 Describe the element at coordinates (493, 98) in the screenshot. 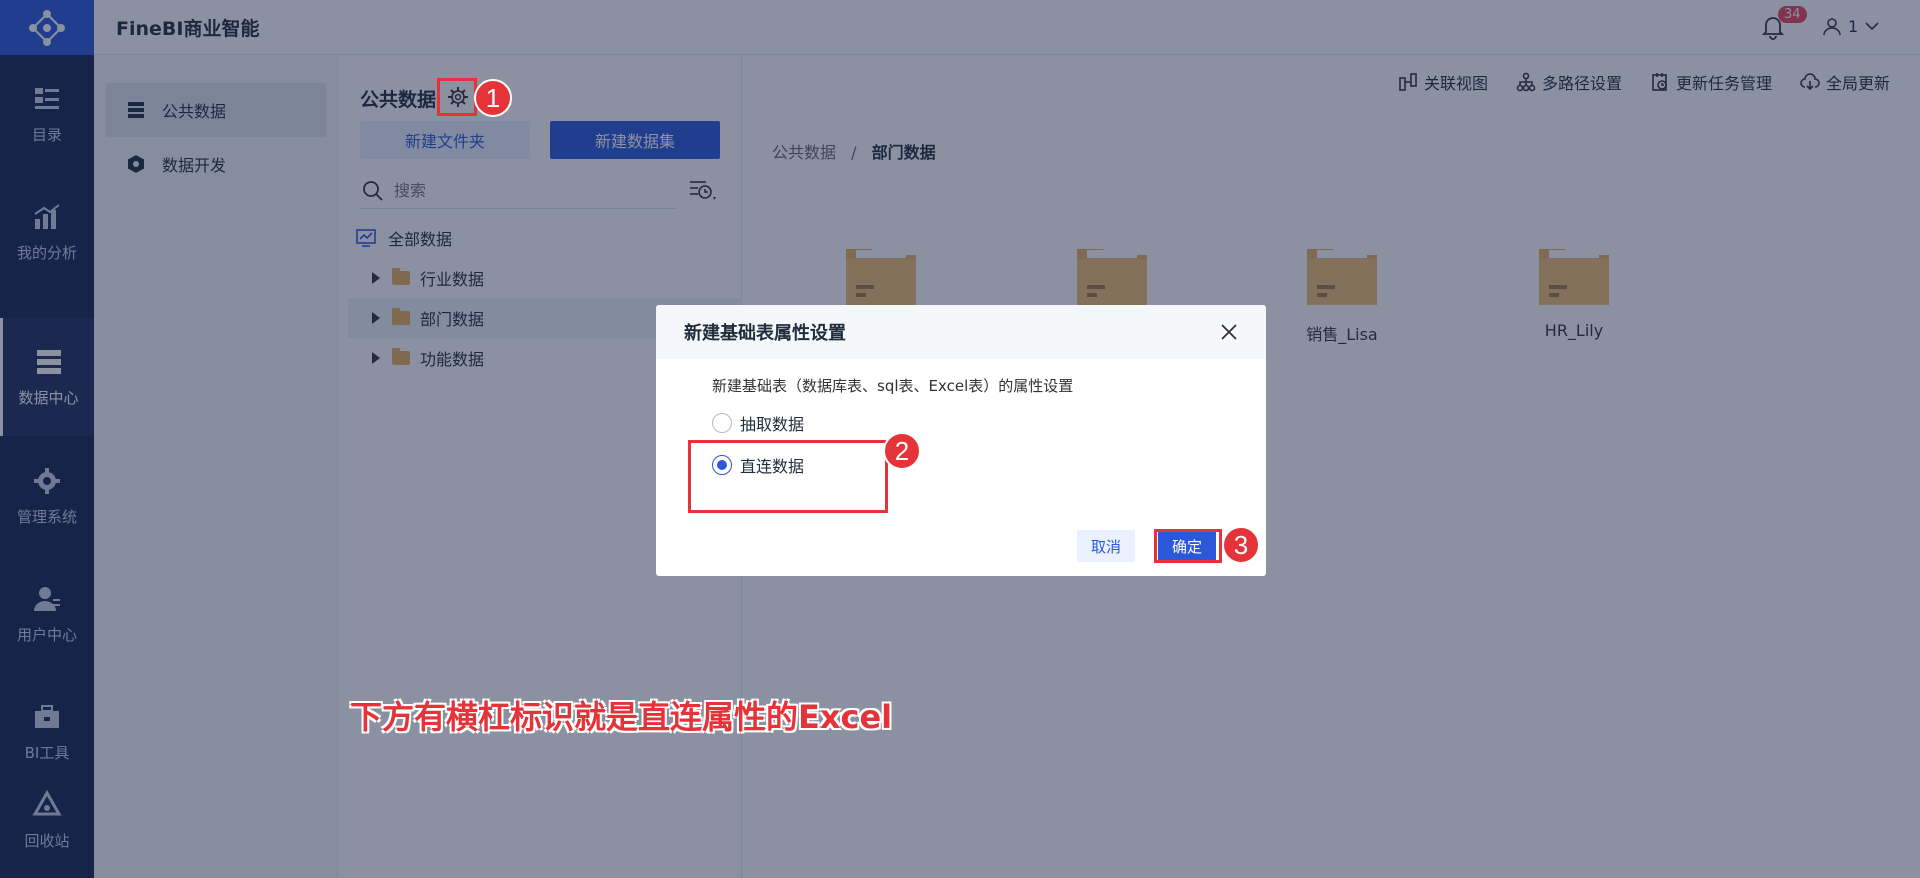

I see `annotation-badge-1: 1` at that location.